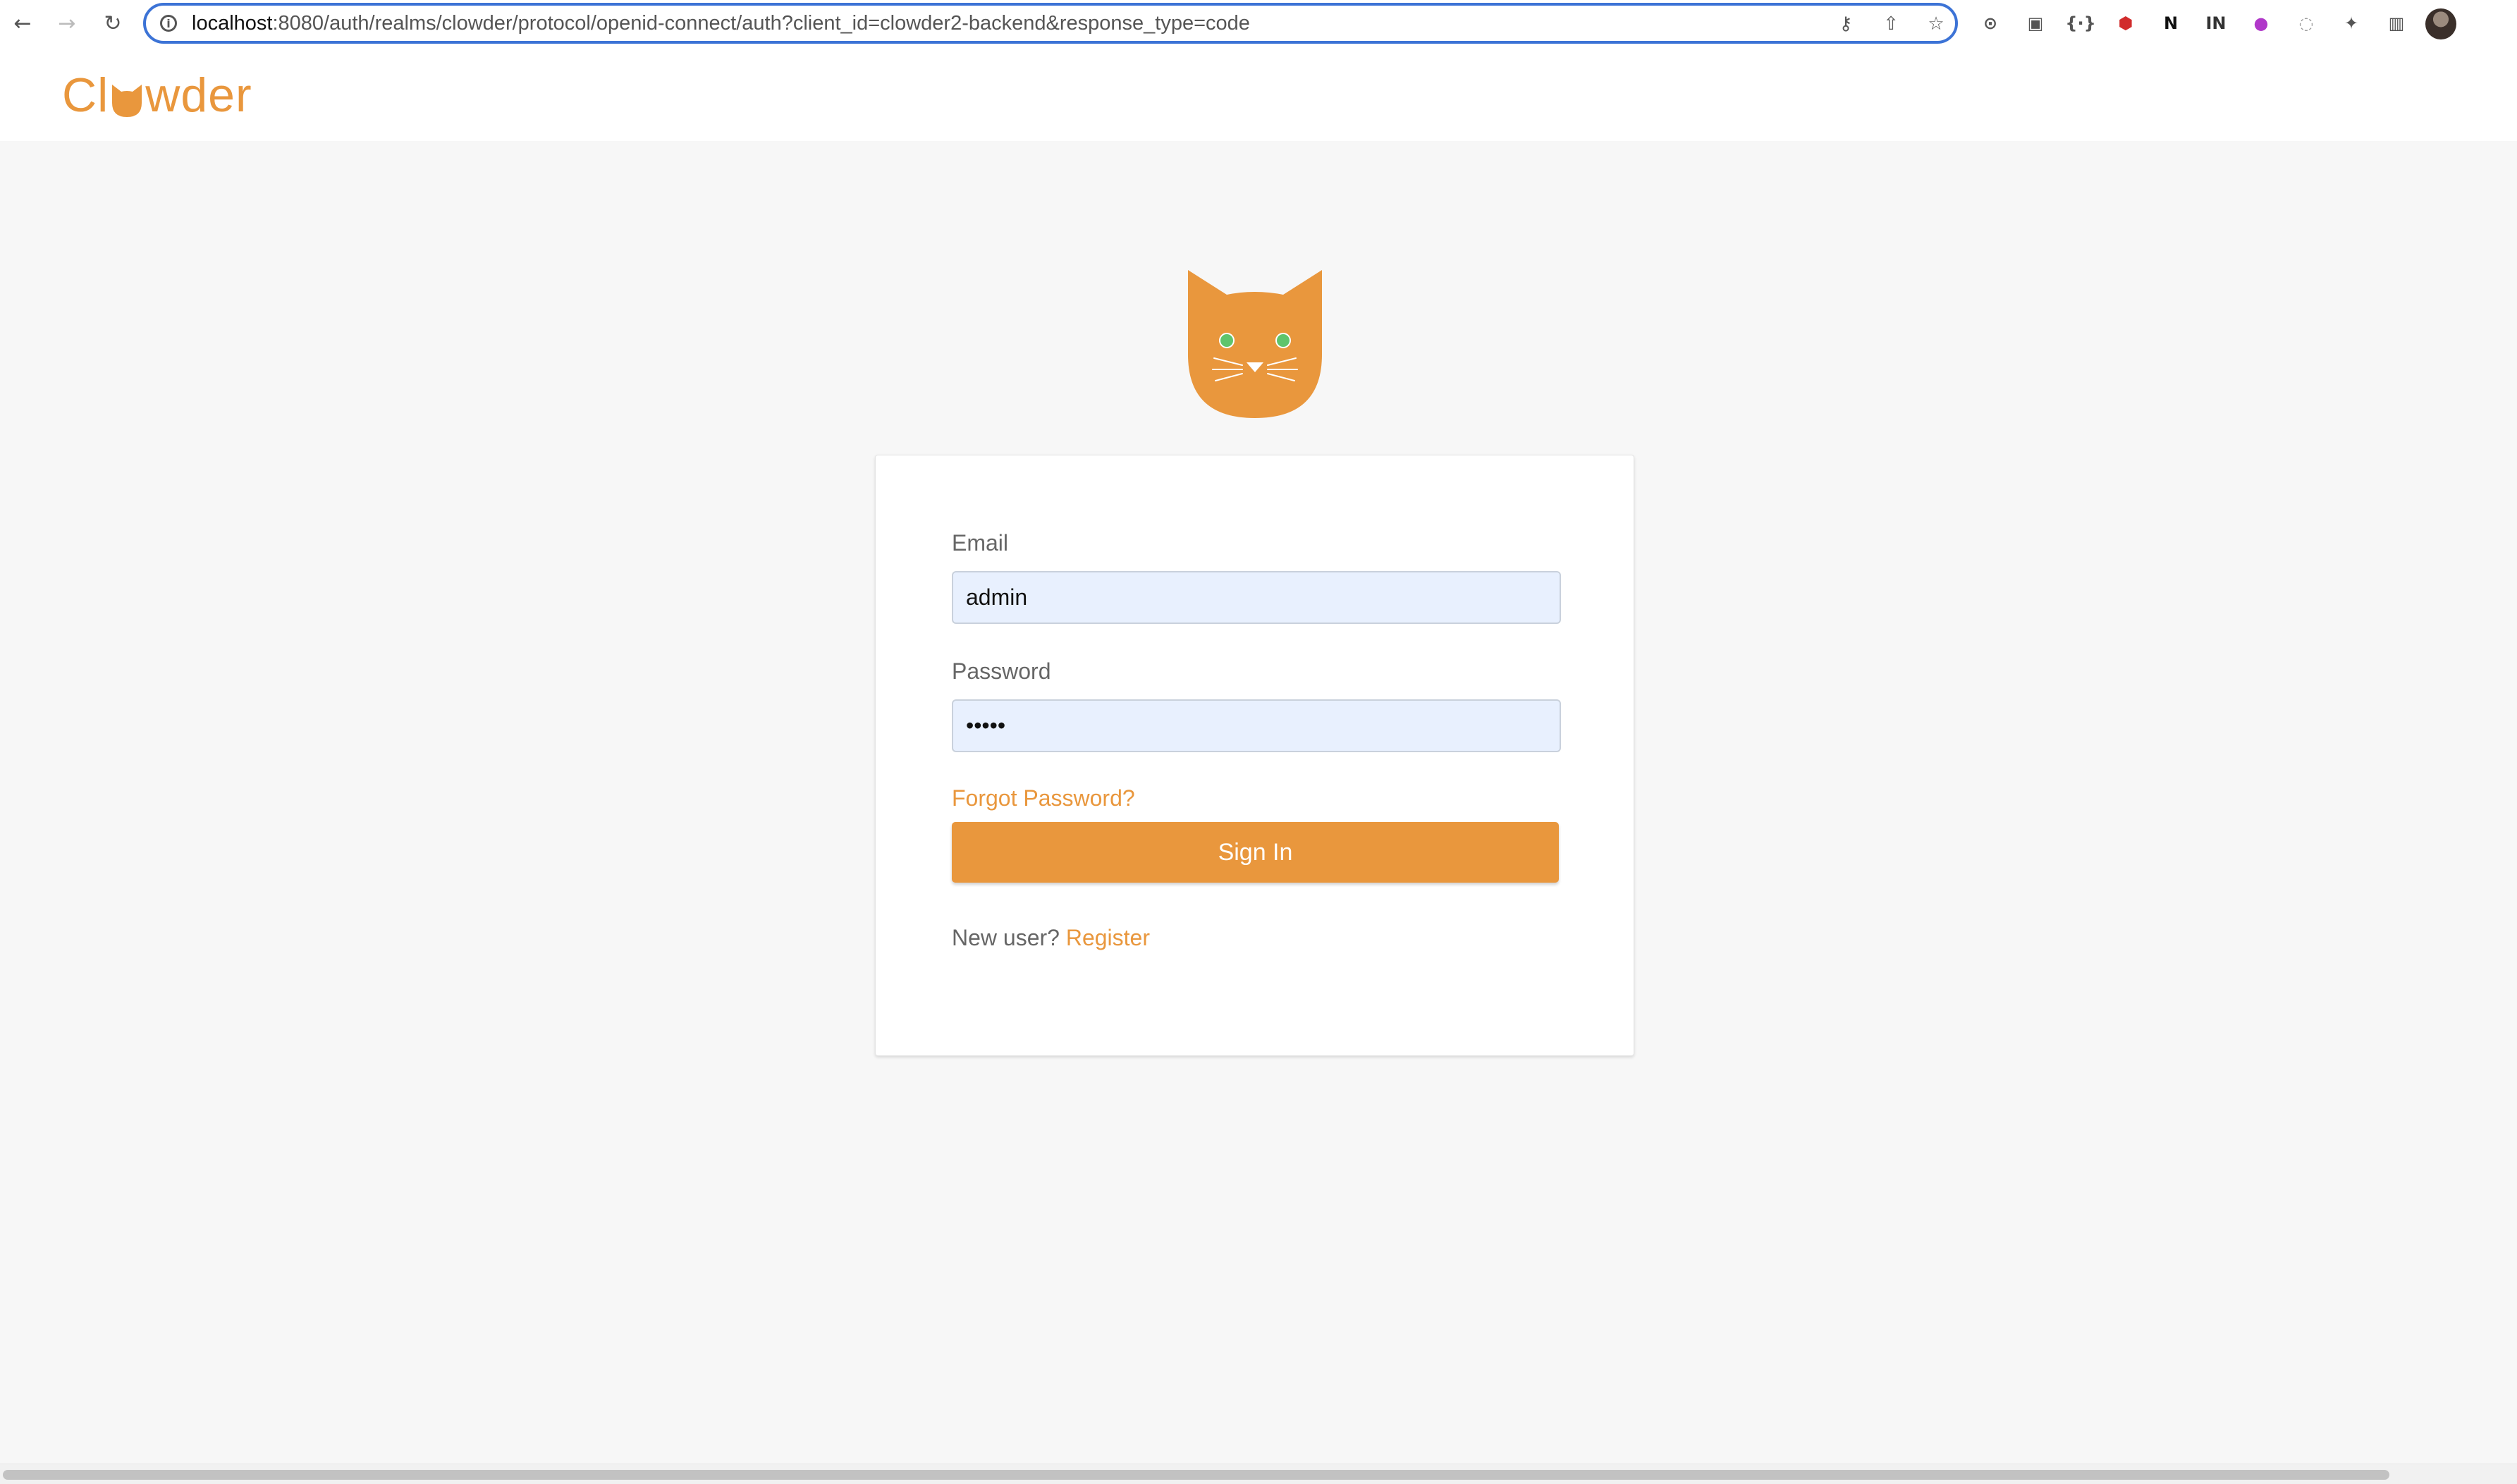 Image resolution: width=2517 pixels, height=1484 pixels. What do you see at coordinates (232, 23) in the screenshot?
I see `url-host: localhost` at bounding box center [232, 23].